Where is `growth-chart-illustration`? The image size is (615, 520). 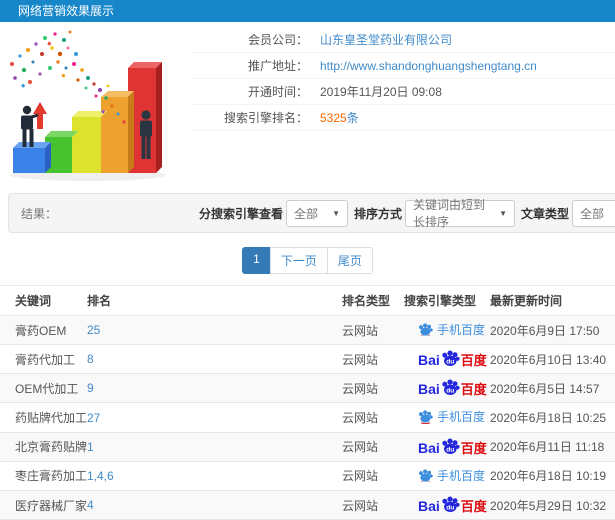 growth-chart-illustration is located at coordinates (95, 104).